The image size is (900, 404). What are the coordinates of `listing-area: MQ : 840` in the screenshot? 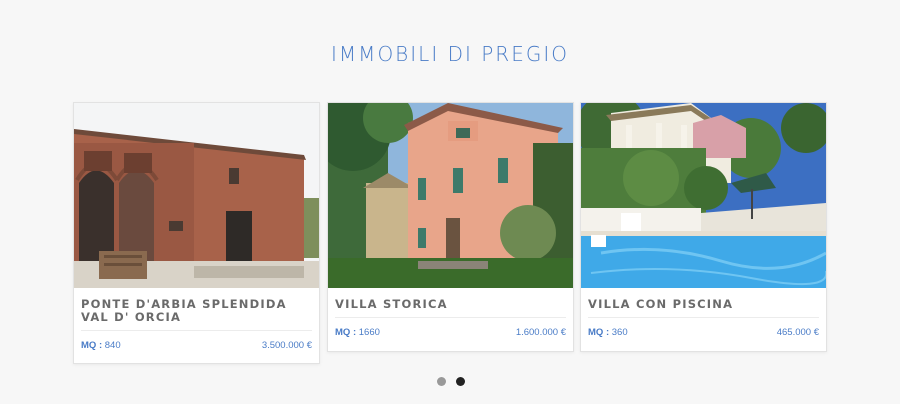 It's located at (101, 345).